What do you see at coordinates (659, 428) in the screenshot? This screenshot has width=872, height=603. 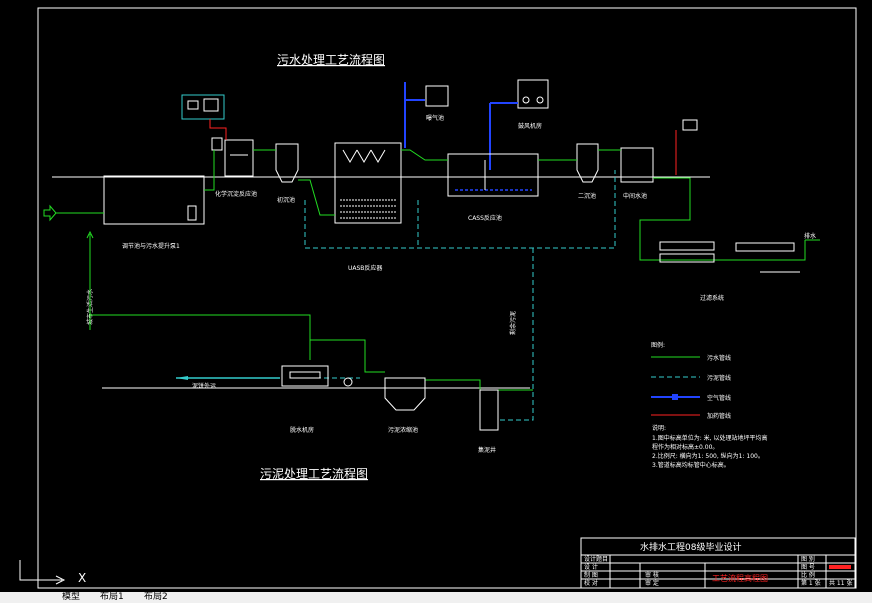 I see `notes-title: 说明:` at bounding box center [659, 428].